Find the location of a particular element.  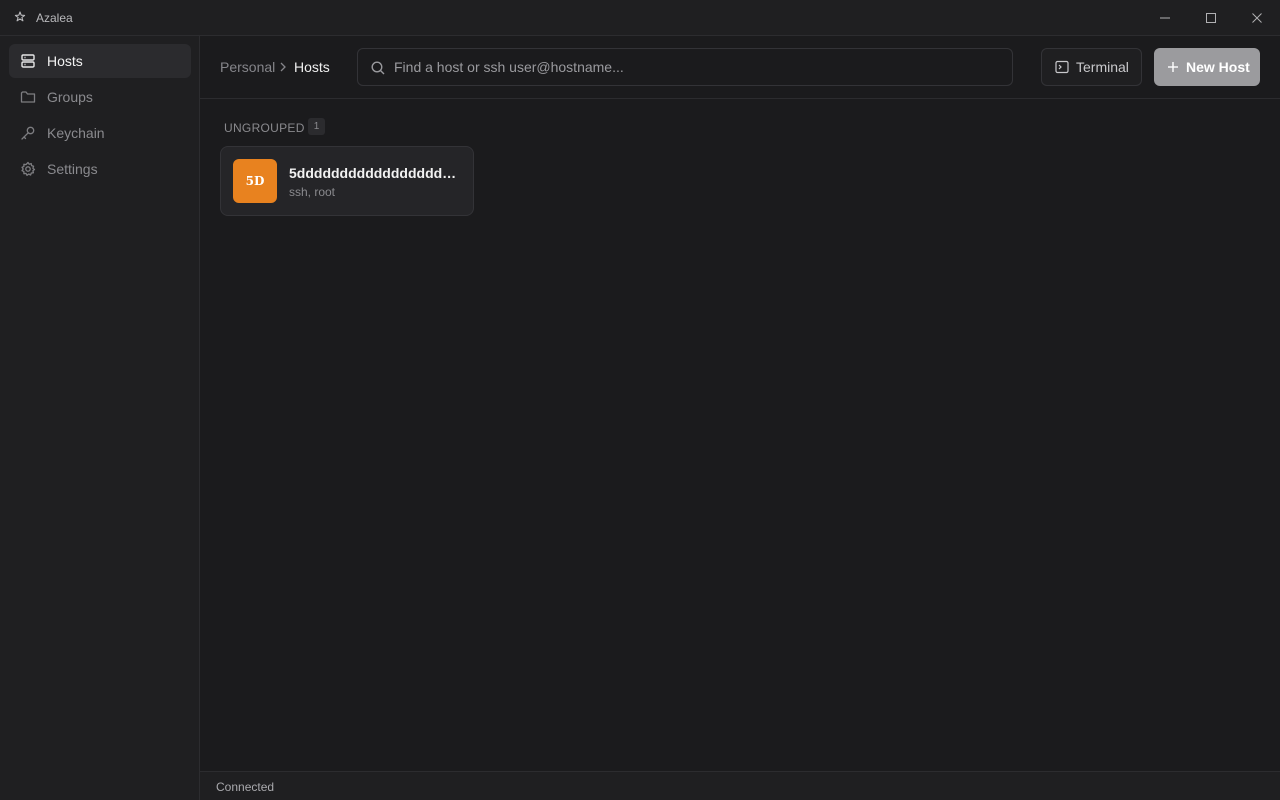

search-box is located at coordinates (685, 67).